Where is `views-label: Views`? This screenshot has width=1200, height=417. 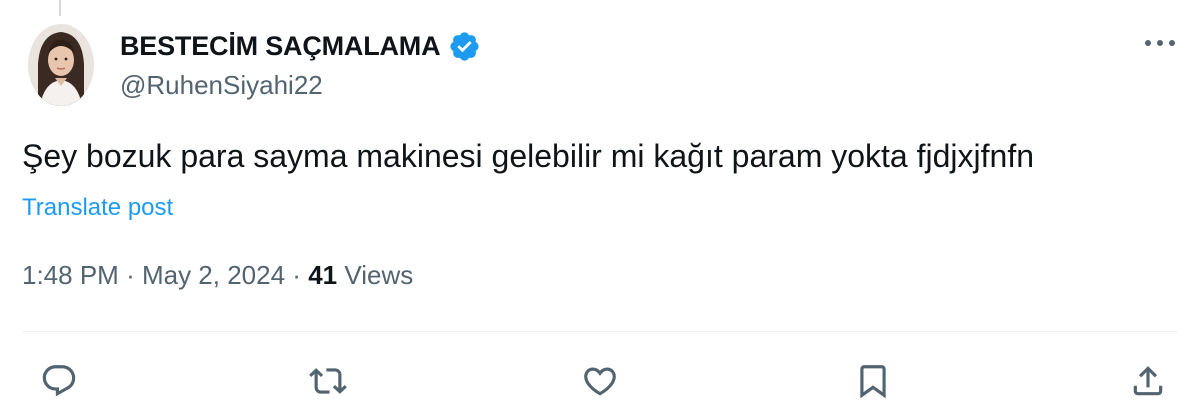
views-label: Views is located at coordinates (379, 275).